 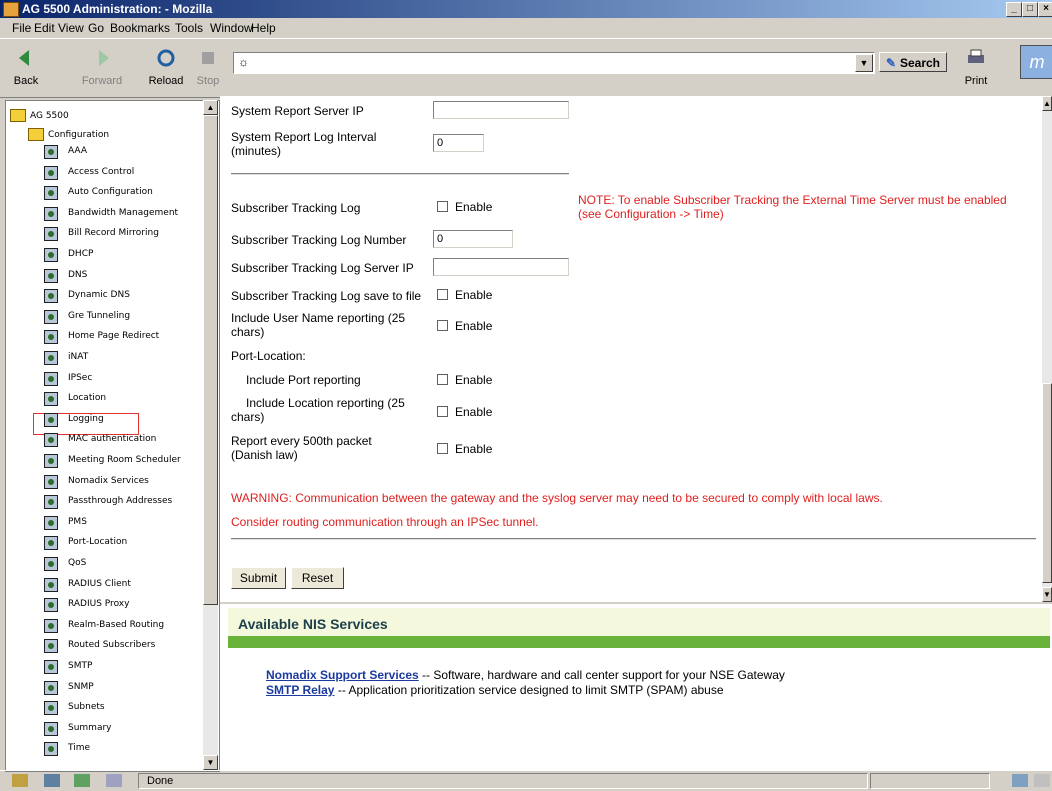 I want to click on sidebar-scrollbar: ▲ ▼, so click(x=210, y=435).